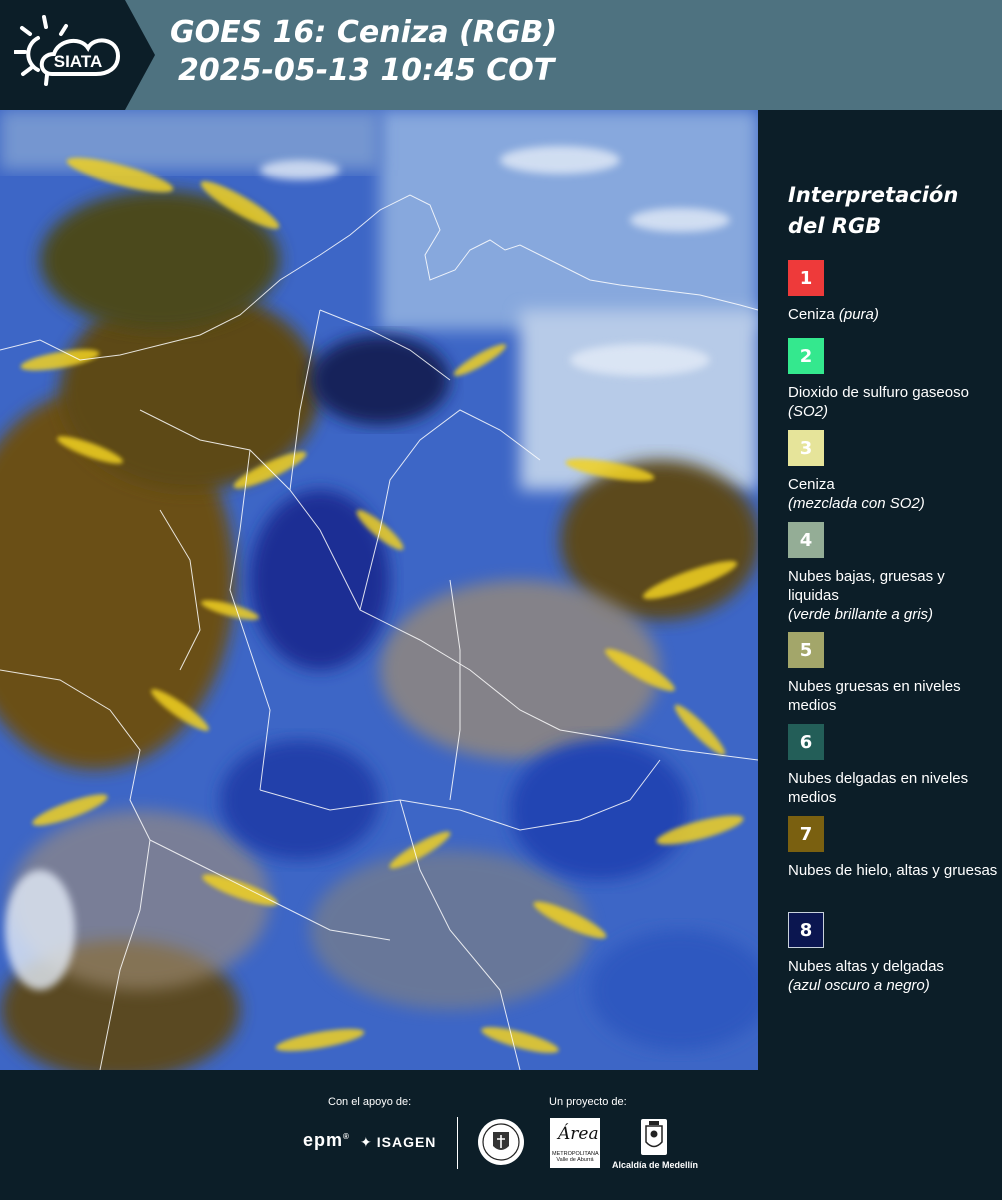 This screenshot has width=1002, height=1200. What do you see at coordinates (893, 292) in the screenshot?
I see `legend-item-1: 1 Ceniza (pura)` at bounding box center [893, 292].